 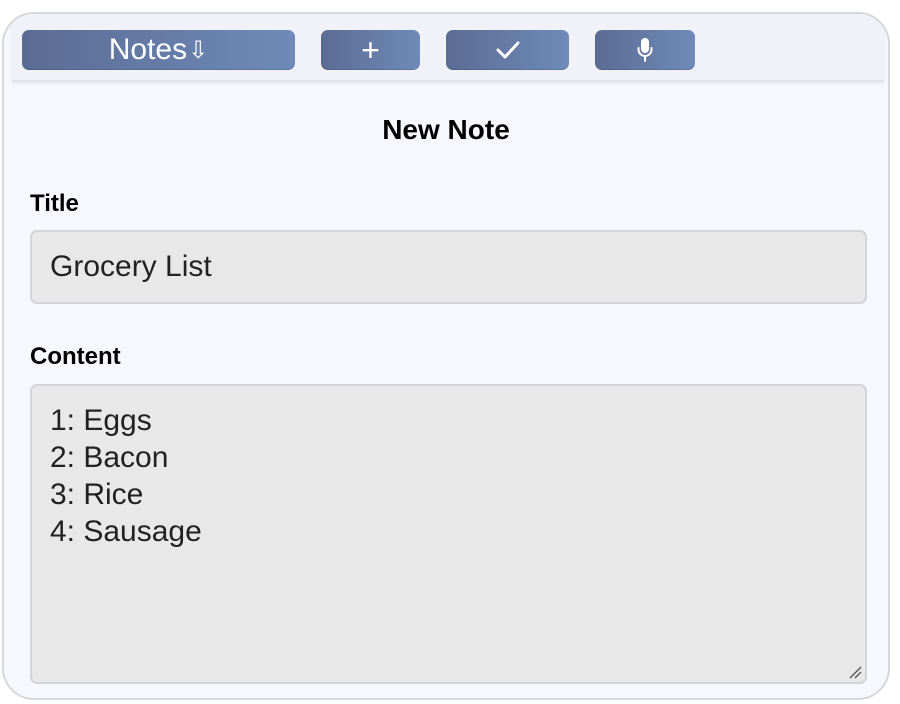 What do you see at coordinates (54, 203) in the screenshot?
I see `title-label: Title` at bounding box center [54, 203].